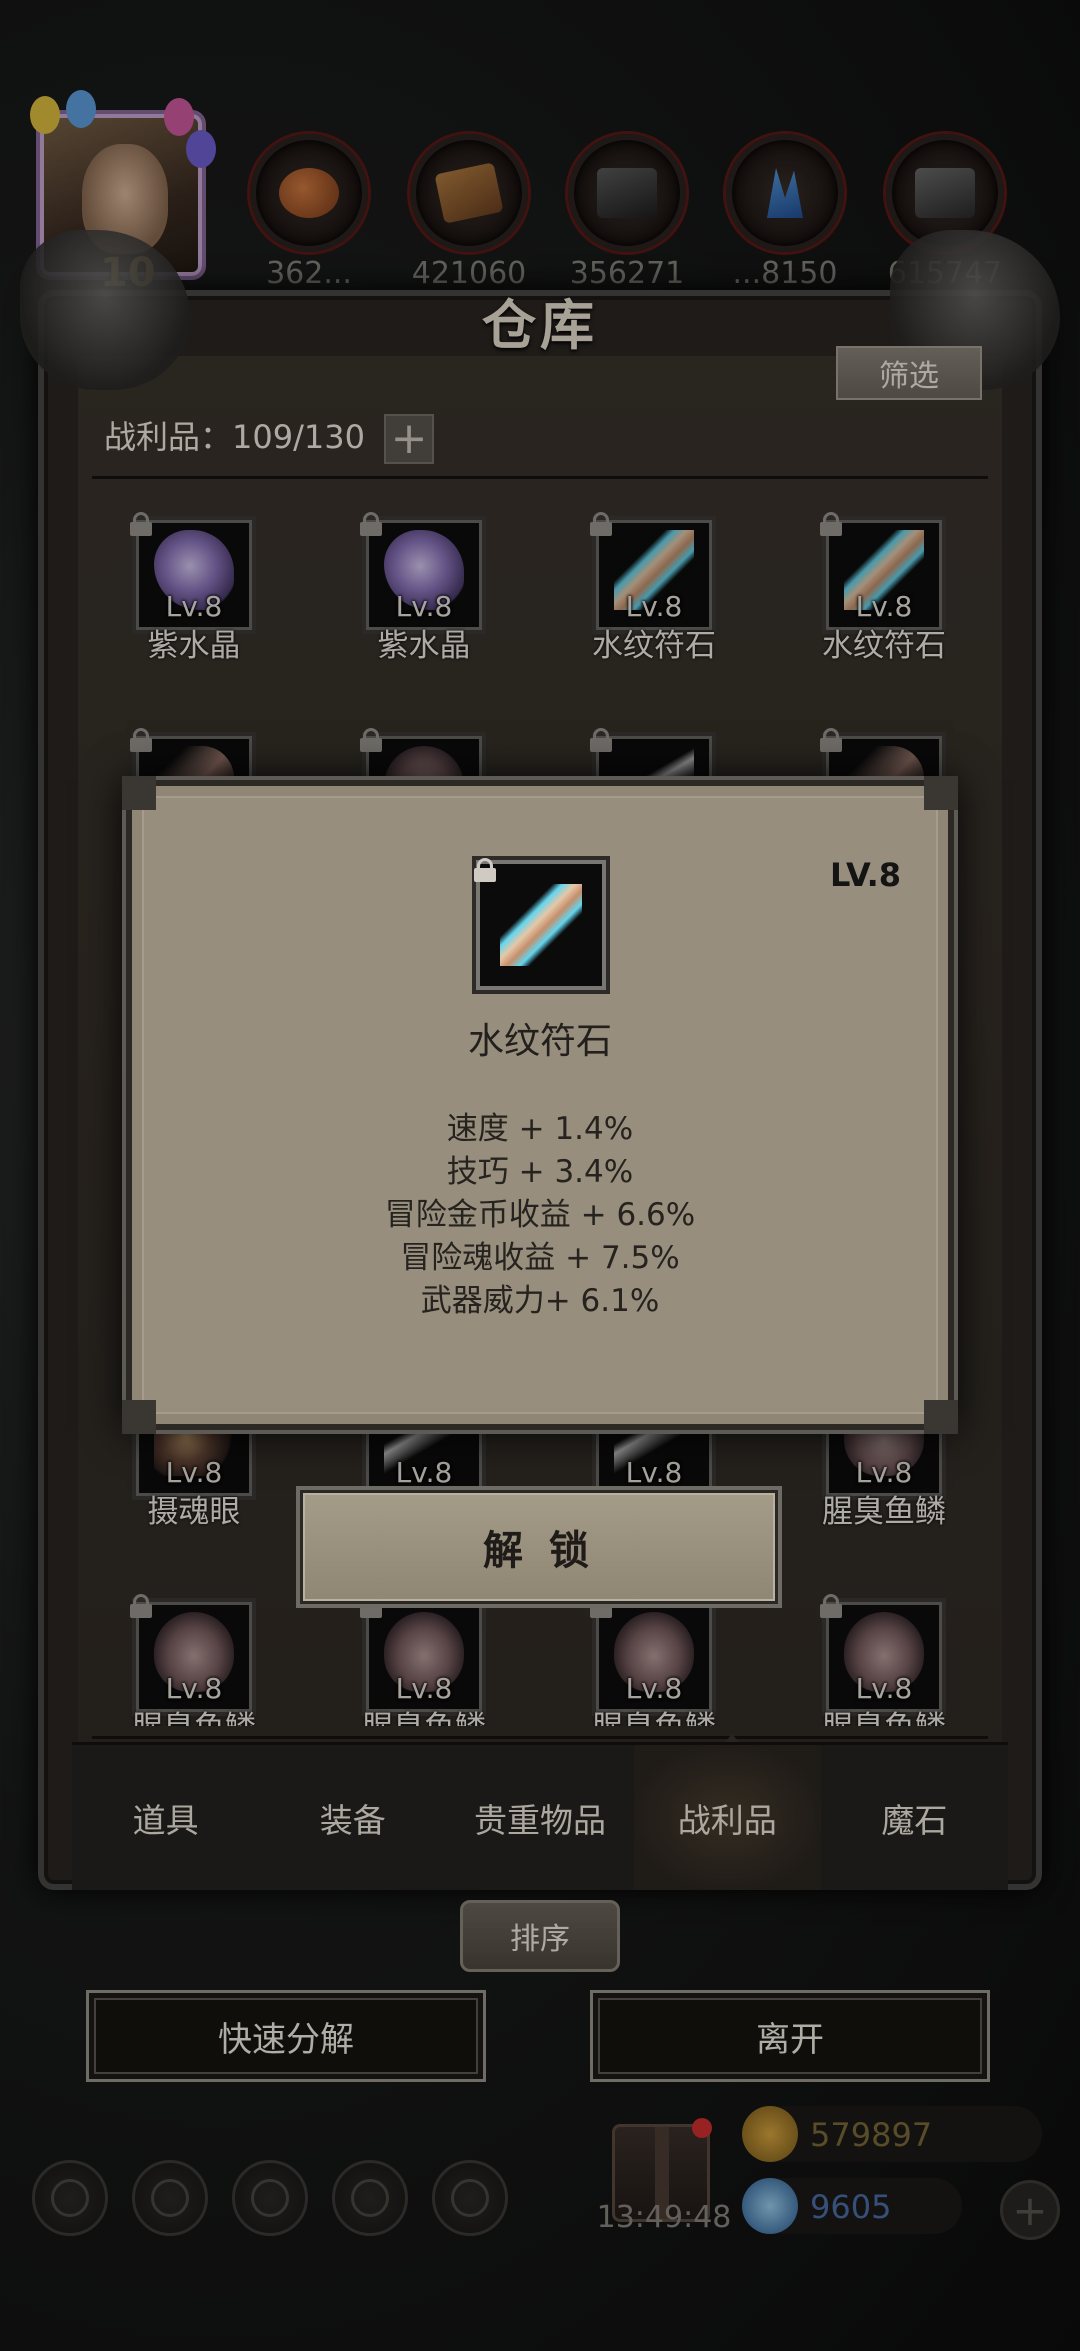 This screenshot has height=2351, width=1080. I want to click on item-level: LV.8, so click(866, 875).